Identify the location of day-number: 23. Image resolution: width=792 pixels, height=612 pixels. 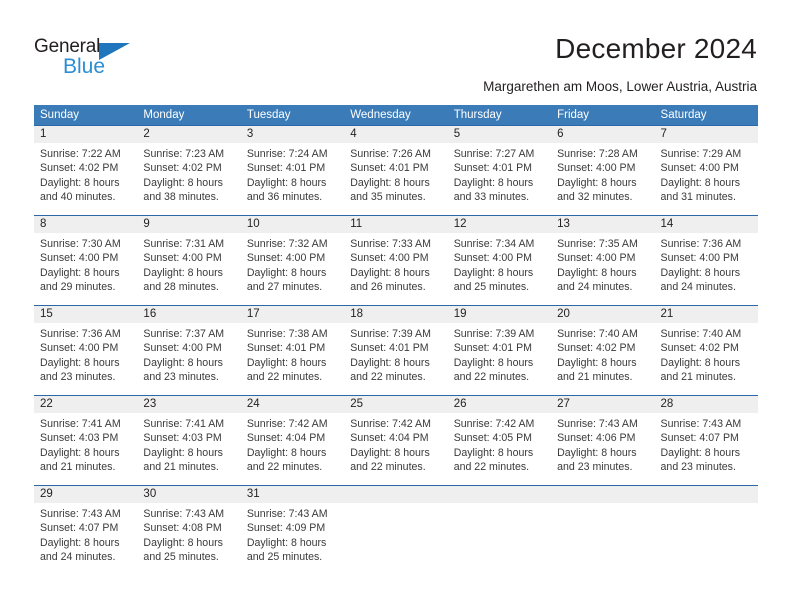
(188, 404).